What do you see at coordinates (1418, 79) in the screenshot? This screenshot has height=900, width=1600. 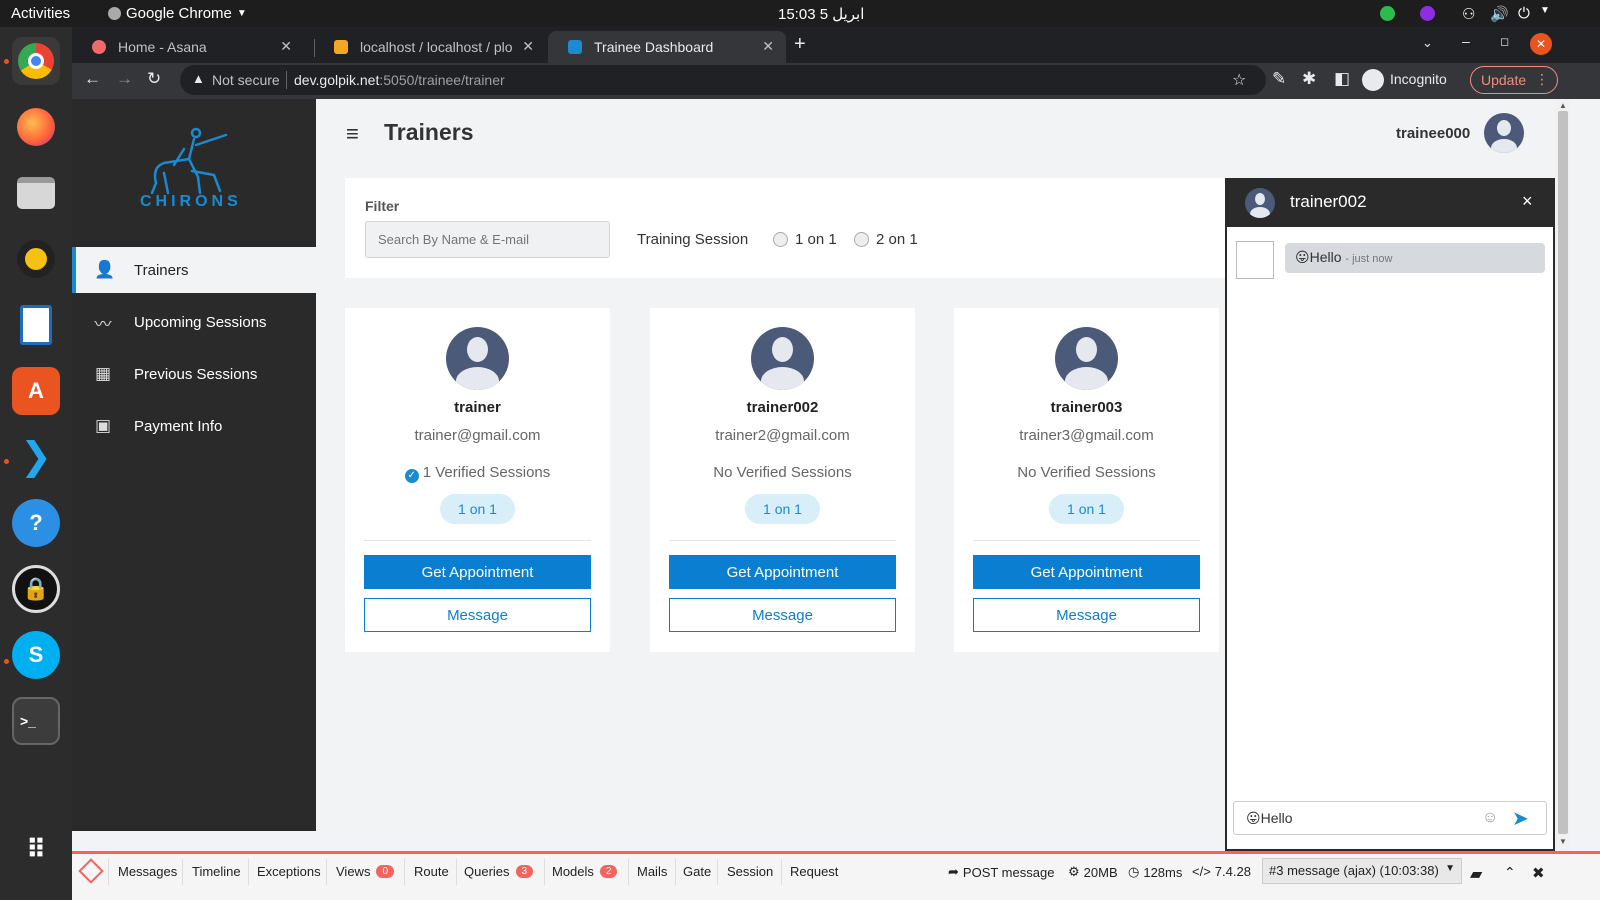 I see `incognito-label: Incognito` at bounding box center [1418, 79].